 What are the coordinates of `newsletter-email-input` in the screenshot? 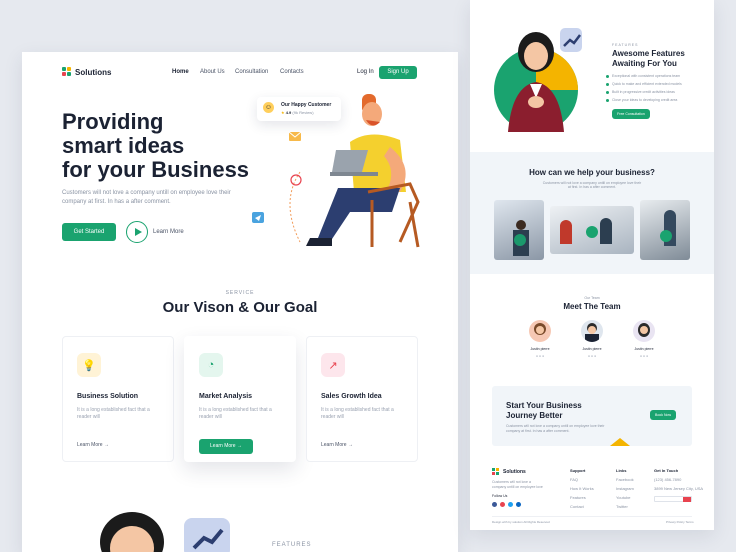 It's located at (673, 499).